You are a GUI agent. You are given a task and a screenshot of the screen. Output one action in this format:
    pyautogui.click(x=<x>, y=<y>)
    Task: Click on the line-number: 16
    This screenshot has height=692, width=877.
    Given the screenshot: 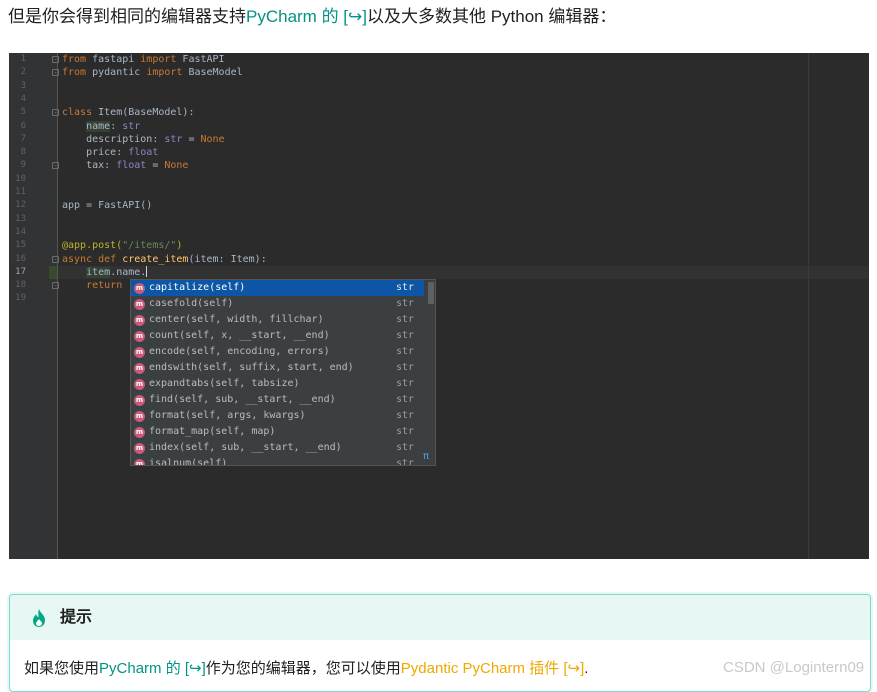 What is the action you would take?
    pyautogui.click(x=20, y=258)
    